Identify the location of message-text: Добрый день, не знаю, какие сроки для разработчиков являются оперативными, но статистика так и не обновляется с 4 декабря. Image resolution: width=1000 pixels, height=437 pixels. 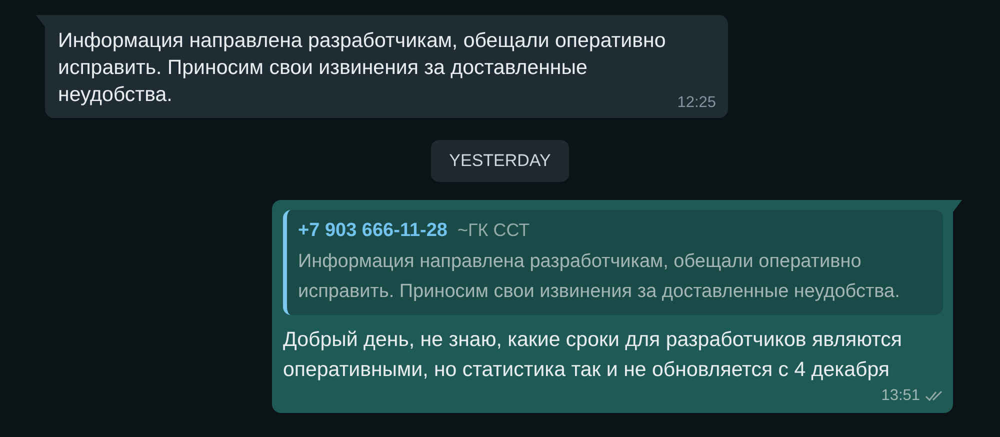
(593, 355).